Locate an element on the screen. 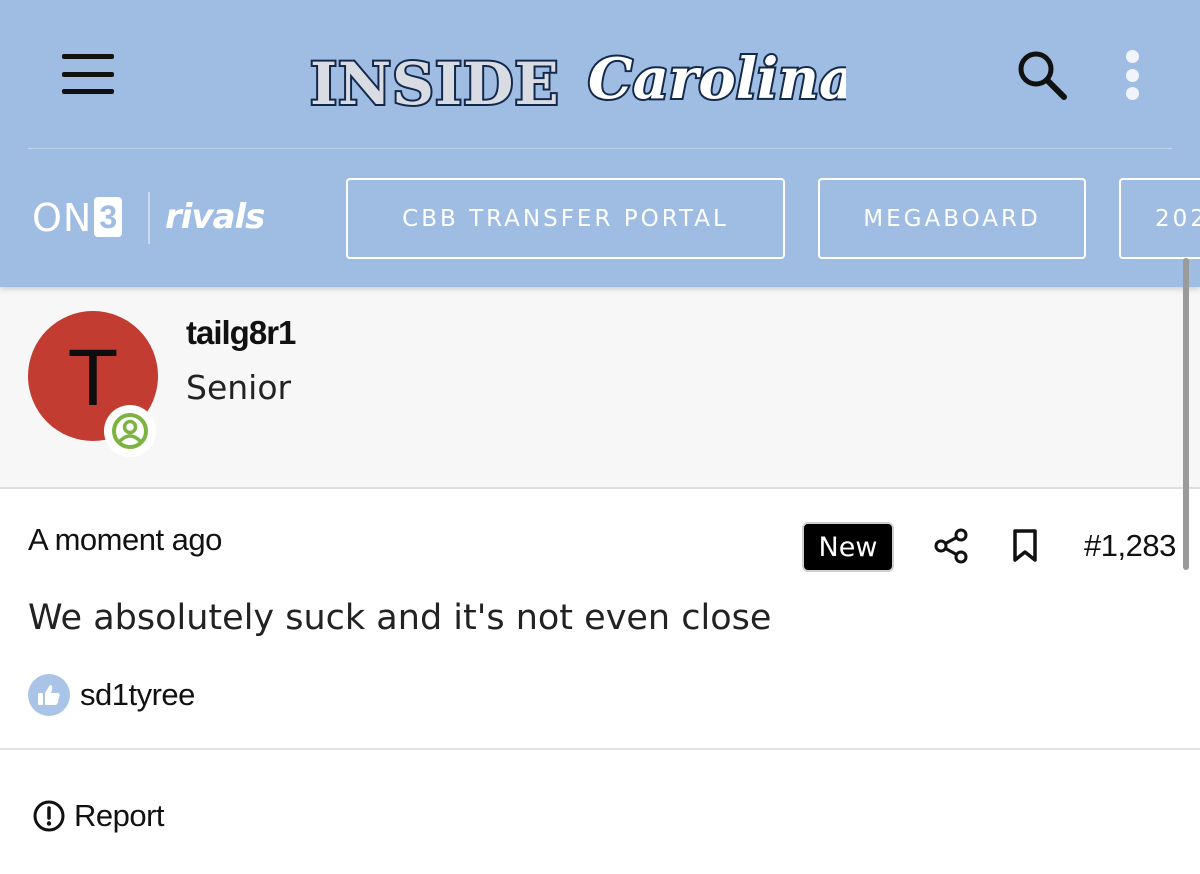  search-icon is located at coordinates (1042, 75).